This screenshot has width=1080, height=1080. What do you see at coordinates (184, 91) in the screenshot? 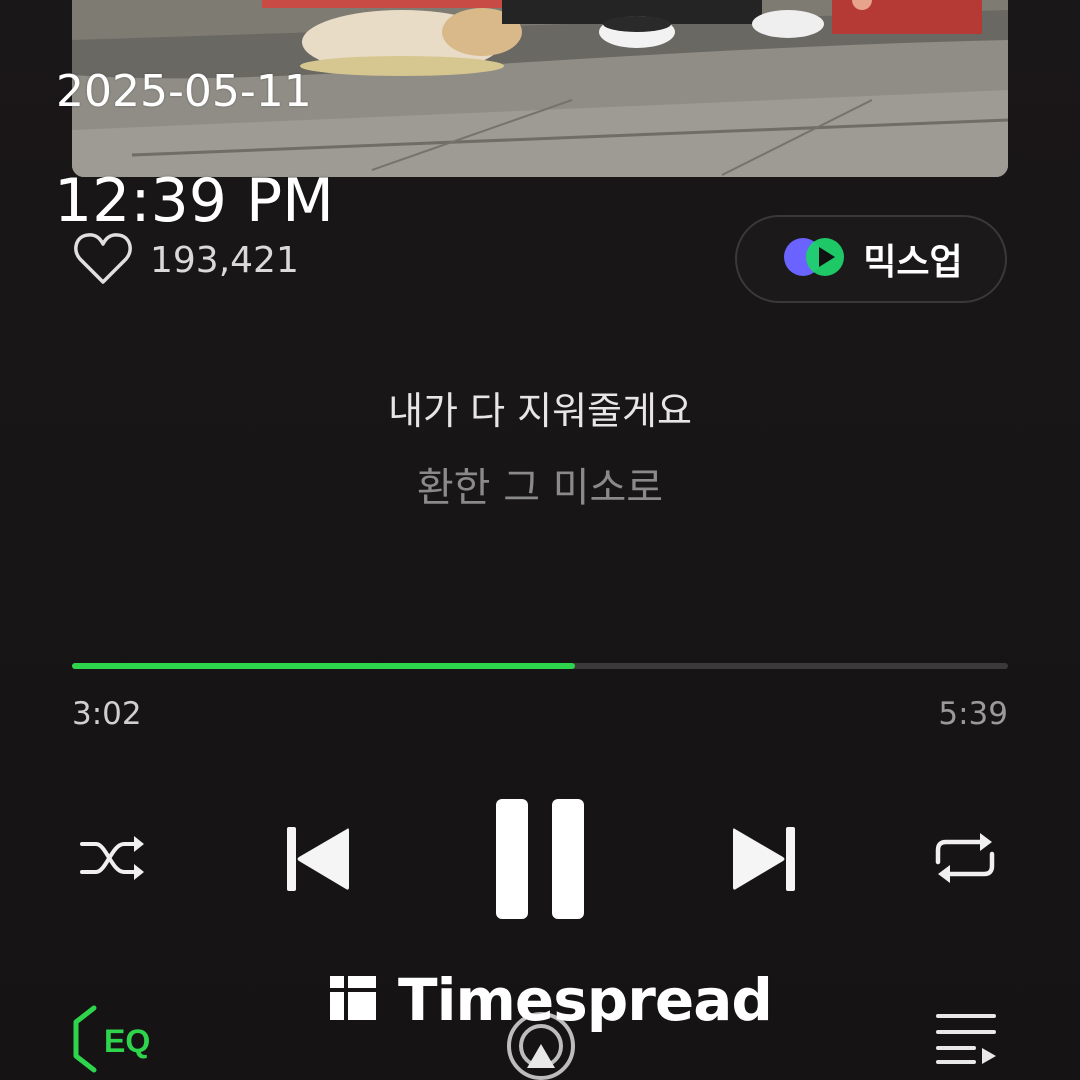
I see `overlay-date: 2025-05-11` at bounding box center [184, 91].